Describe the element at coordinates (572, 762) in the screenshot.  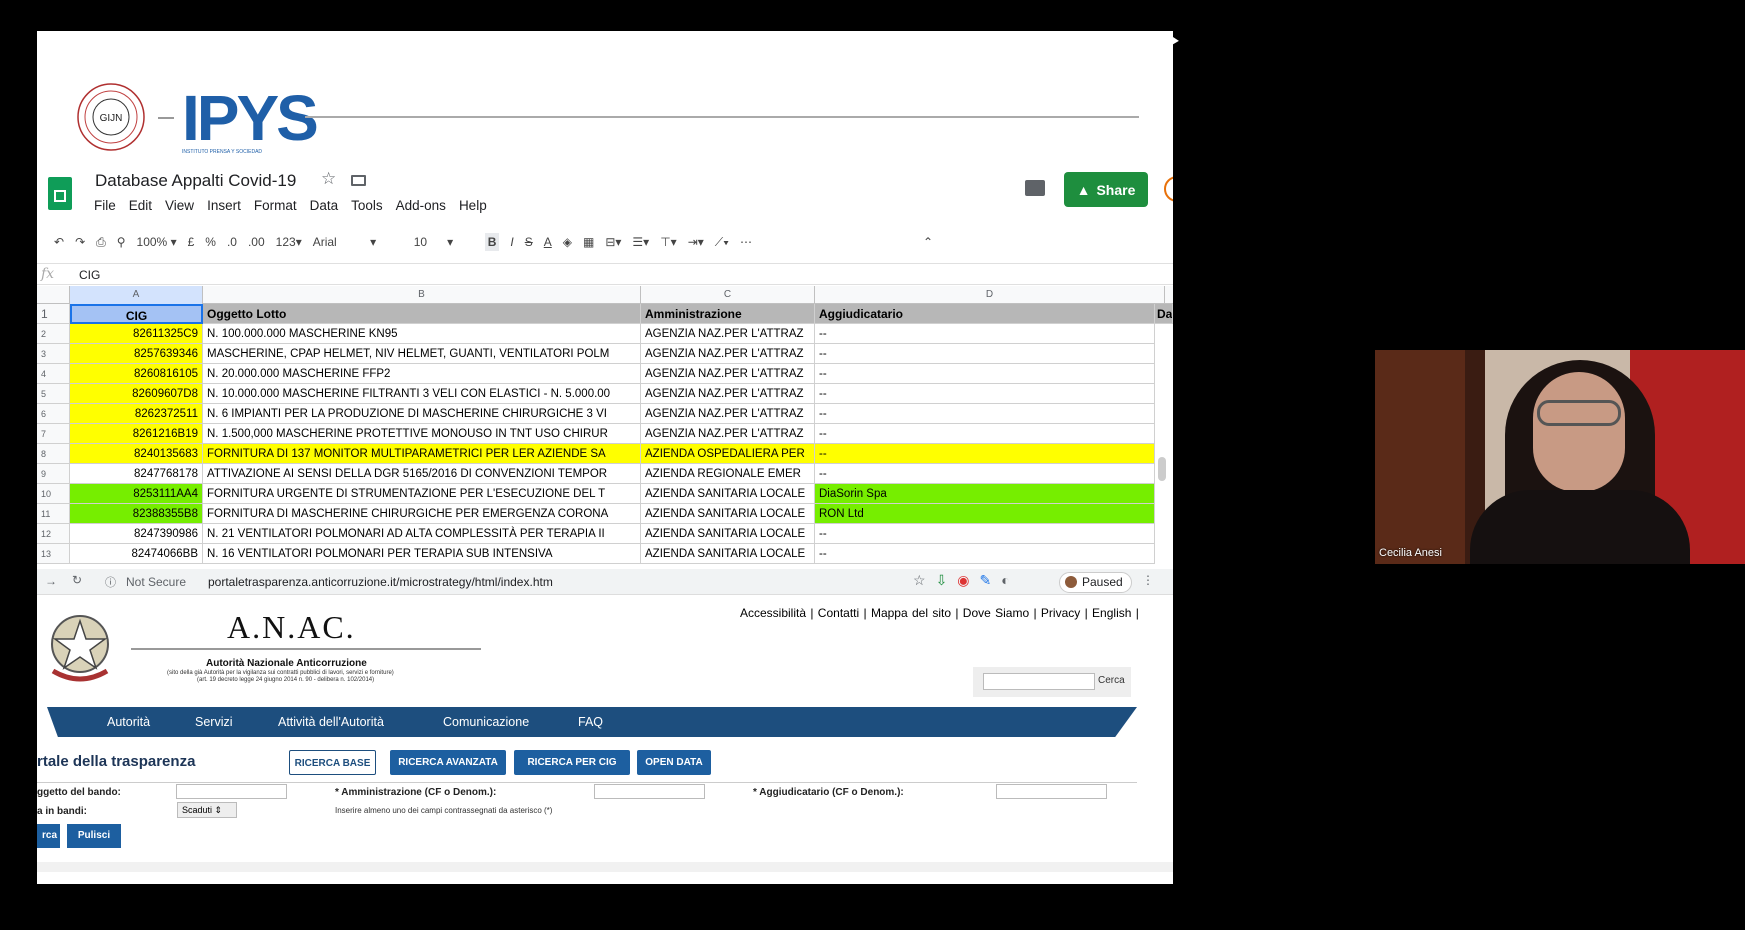
I see `ricerca-cig-button: RICERCA PER CIG` at that location.